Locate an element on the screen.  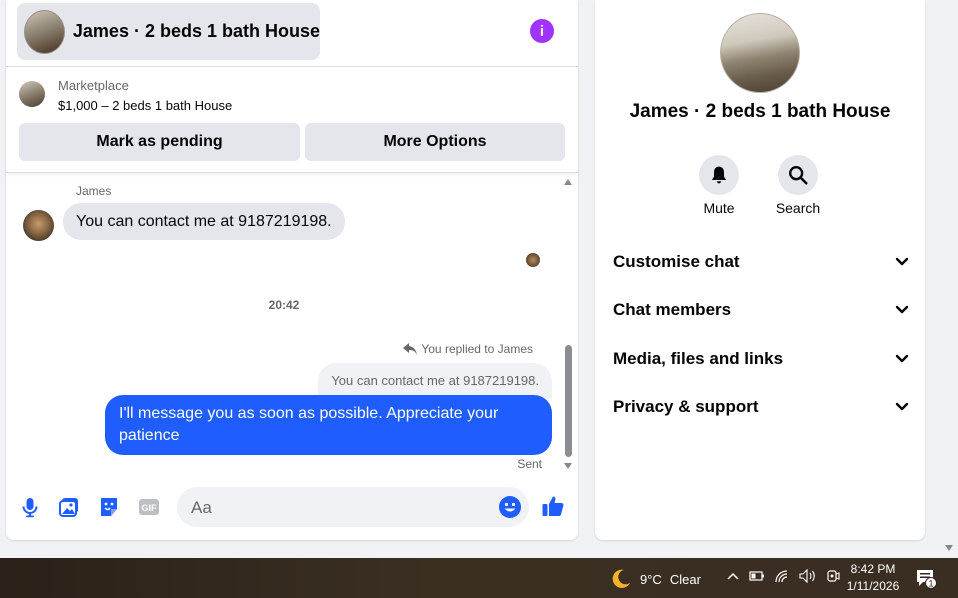
message-scrollbar is located at coordinates (568, 324).